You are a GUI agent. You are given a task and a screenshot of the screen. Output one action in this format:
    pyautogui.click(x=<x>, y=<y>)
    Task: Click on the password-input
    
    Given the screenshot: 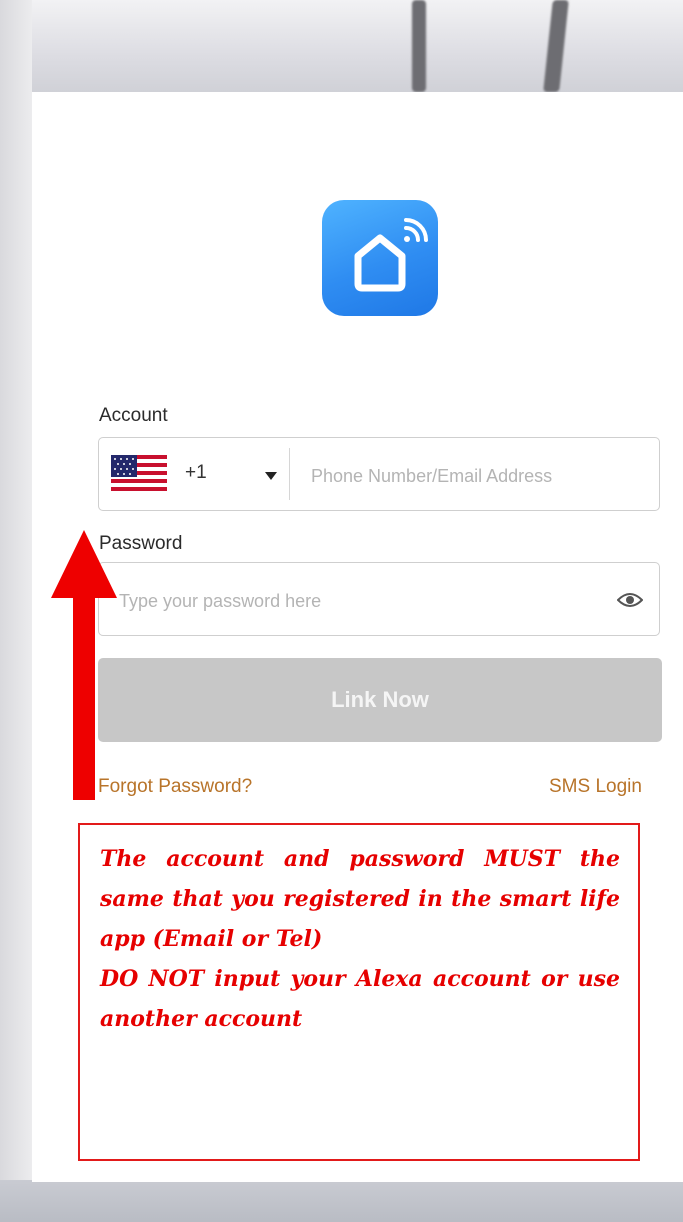 What is the action you would take?
    pyautogui.click(x=354, y=601)
    